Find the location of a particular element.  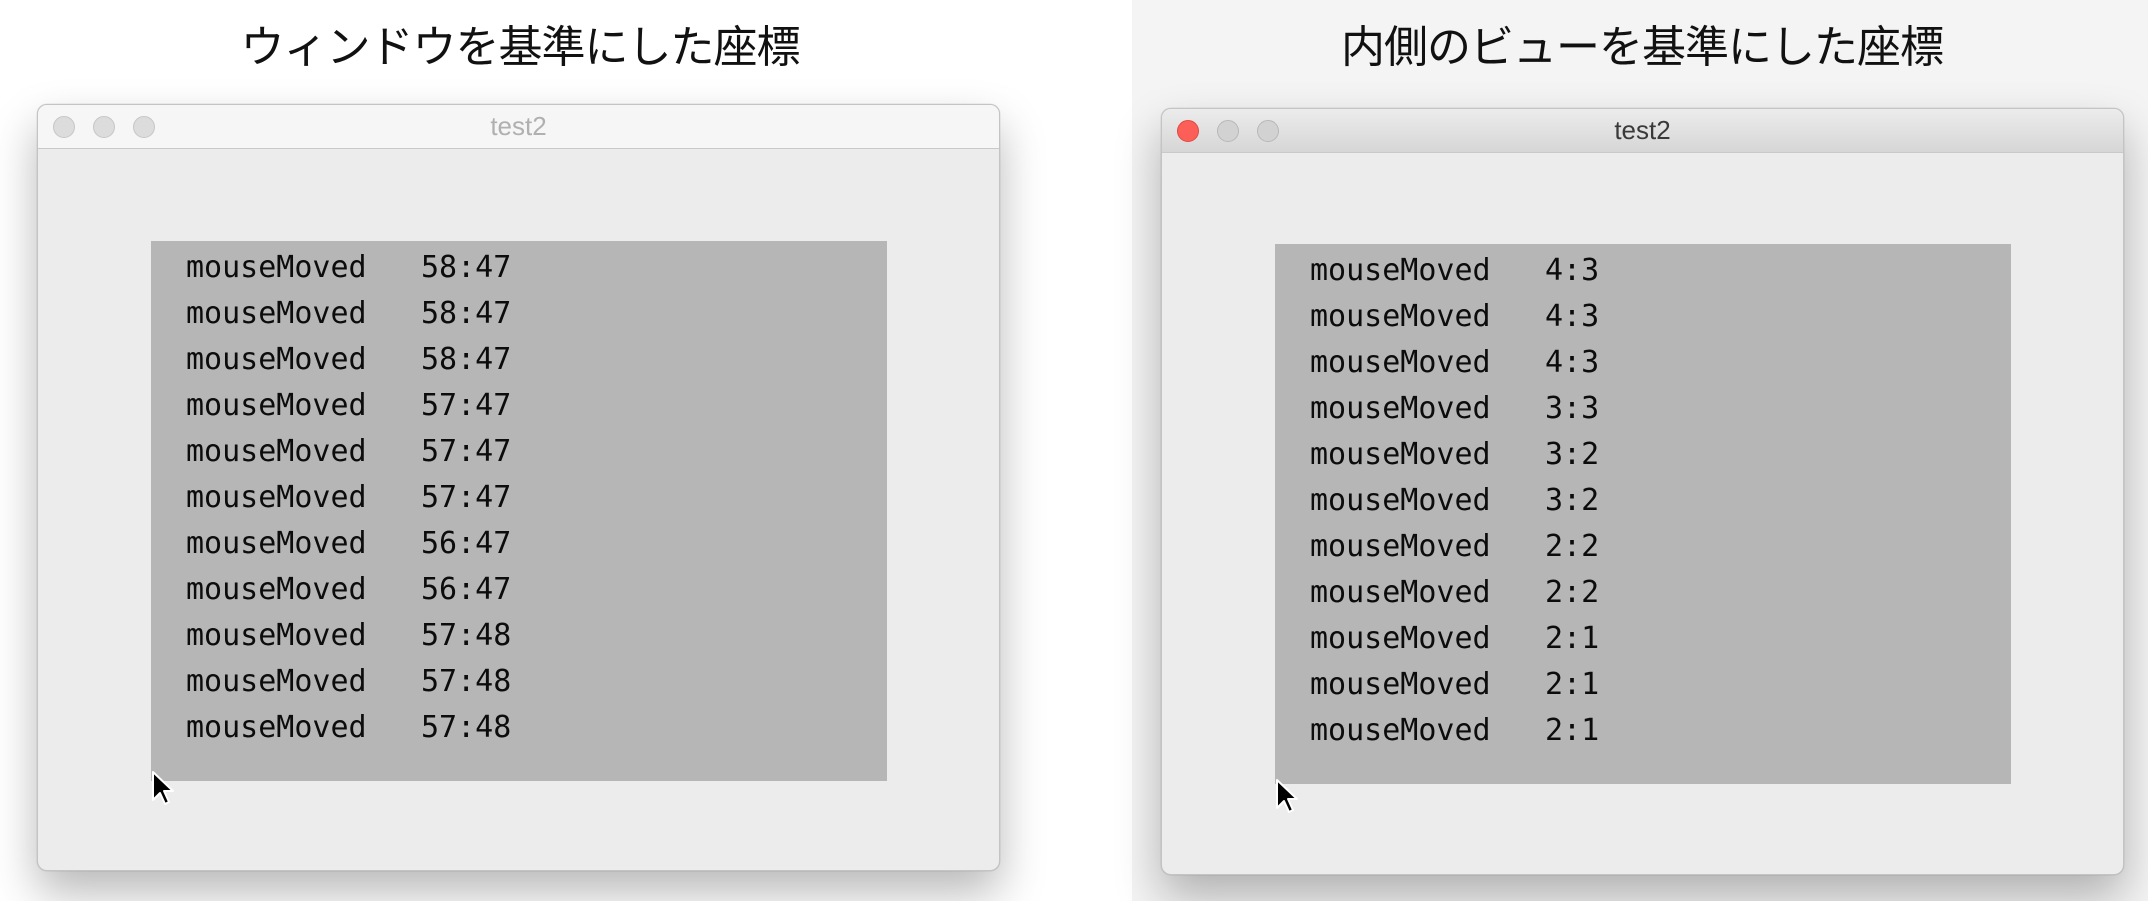

left-caption: ウィンドウを基準にした座標 is located at coordinates (520, 47).